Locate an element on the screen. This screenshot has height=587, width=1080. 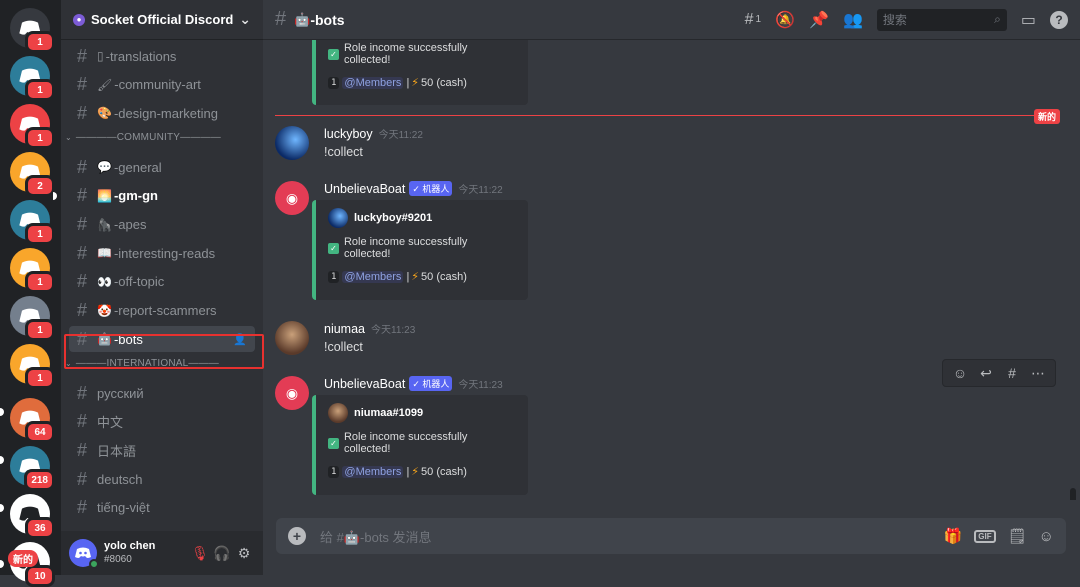
channel-emoji: ▯ is located at coordinates (100, 56).